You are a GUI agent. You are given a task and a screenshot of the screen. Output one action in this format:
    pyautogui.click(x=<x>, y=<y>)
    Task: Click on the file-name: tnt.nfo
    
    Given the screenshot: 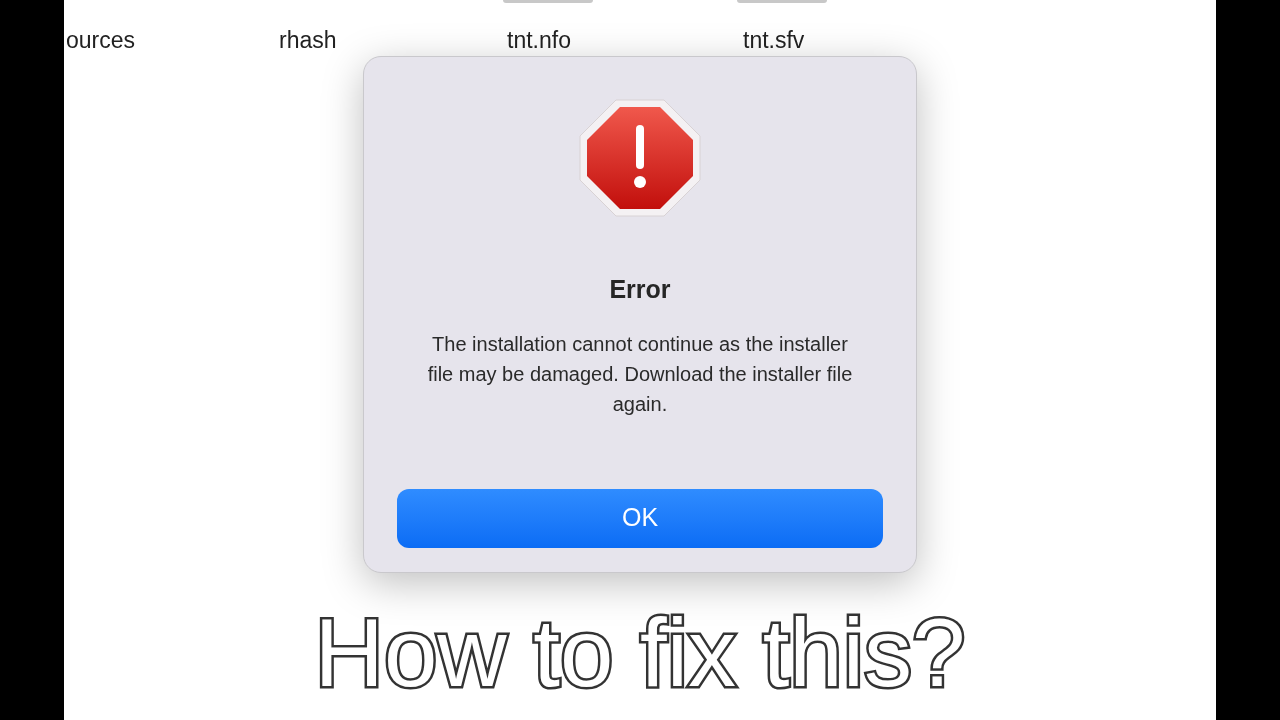 What is the action you would take?
    pyautogui.click(x=539, y=40)
    